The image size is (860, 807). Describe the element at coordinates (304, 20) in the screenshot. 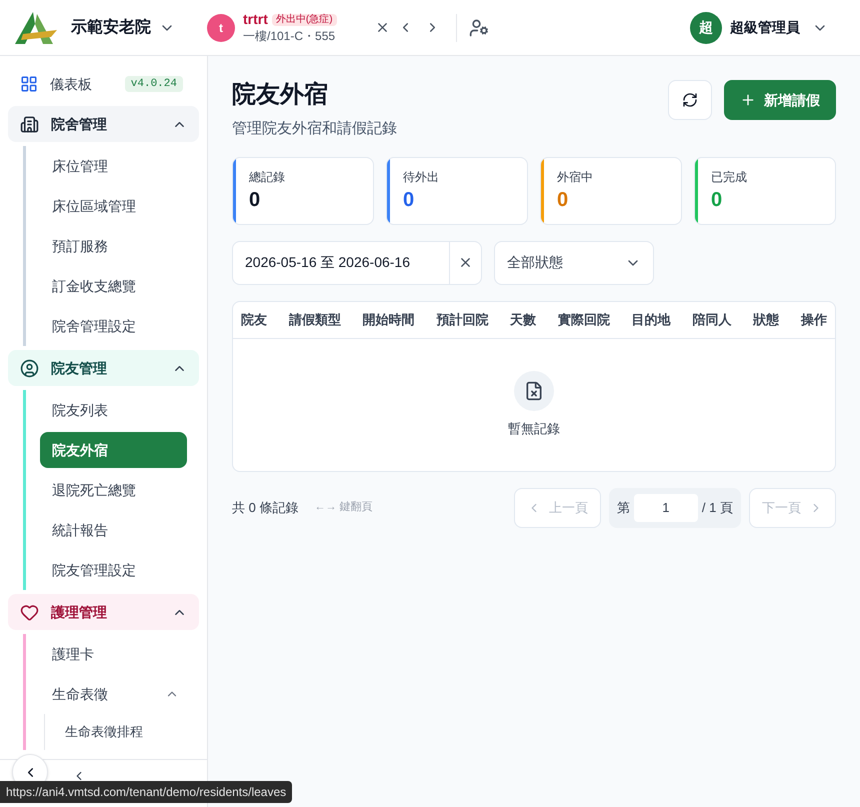

I see `status-badge: 外出中(急症)` at that location.